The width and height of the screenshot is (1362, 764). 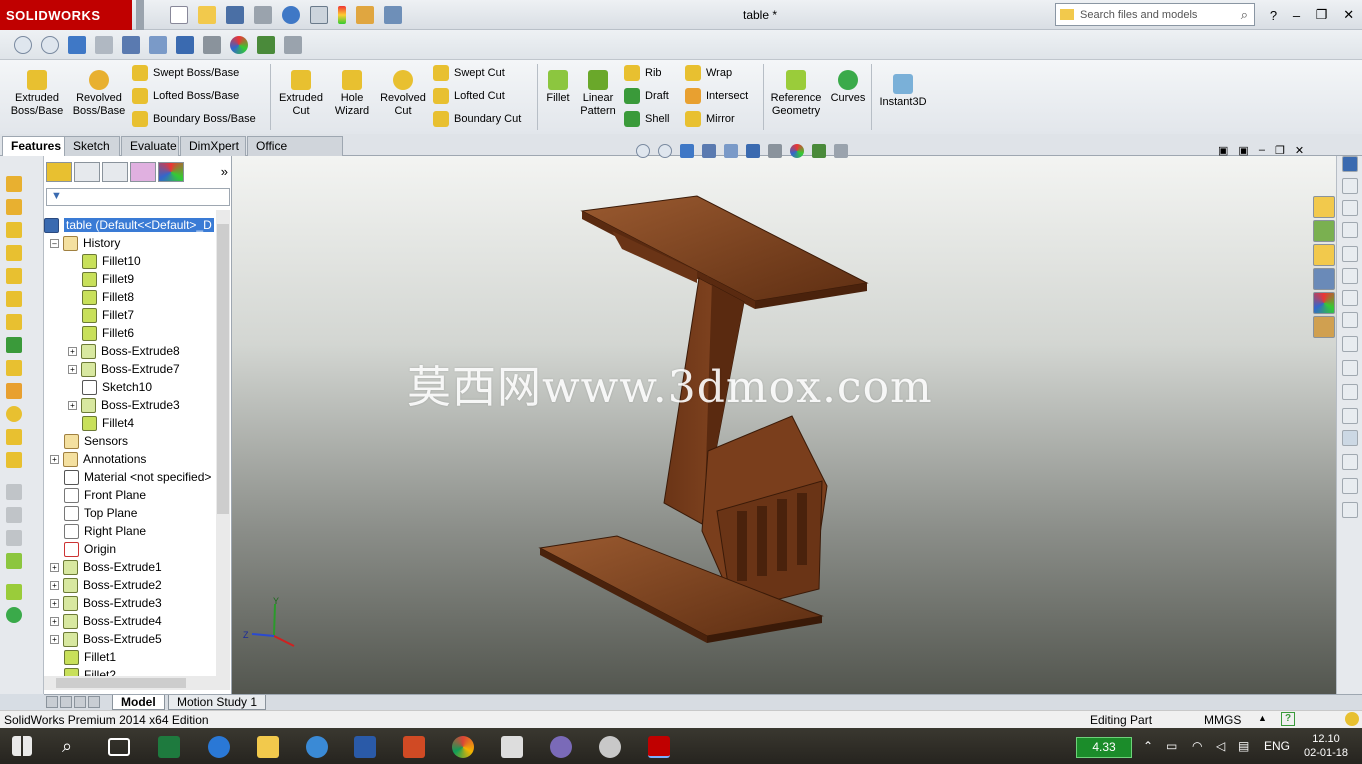 What do you see at coordinates (106, 567) in the screenshot?
I see `tree-item: + Boss-Extrude1` at bounding box center [106, 567].